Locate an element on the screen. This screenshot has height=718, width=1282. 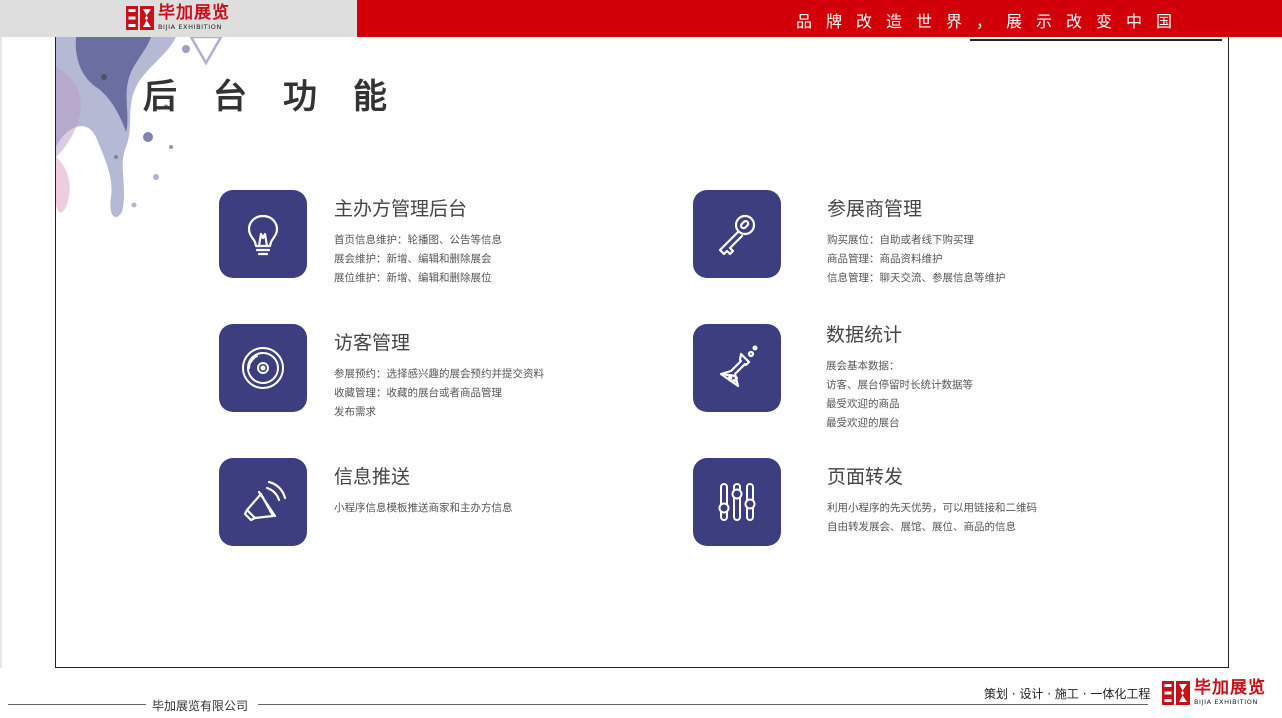
feature-line: 最受欢迎的商品 is located at coordinates (863, 404).